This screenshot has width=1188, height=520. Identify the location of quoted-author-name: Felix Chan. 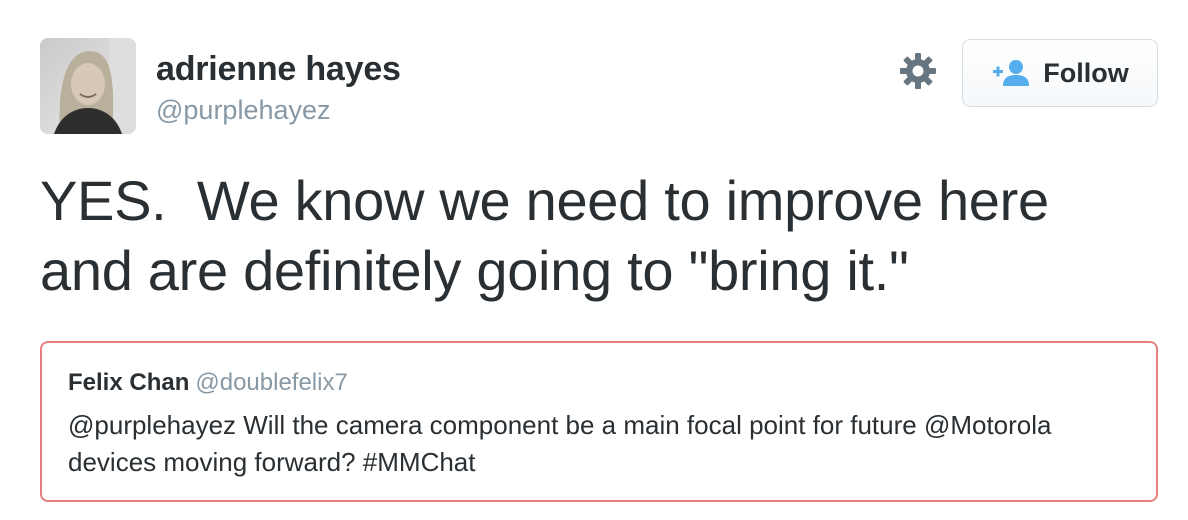
(129, 382).